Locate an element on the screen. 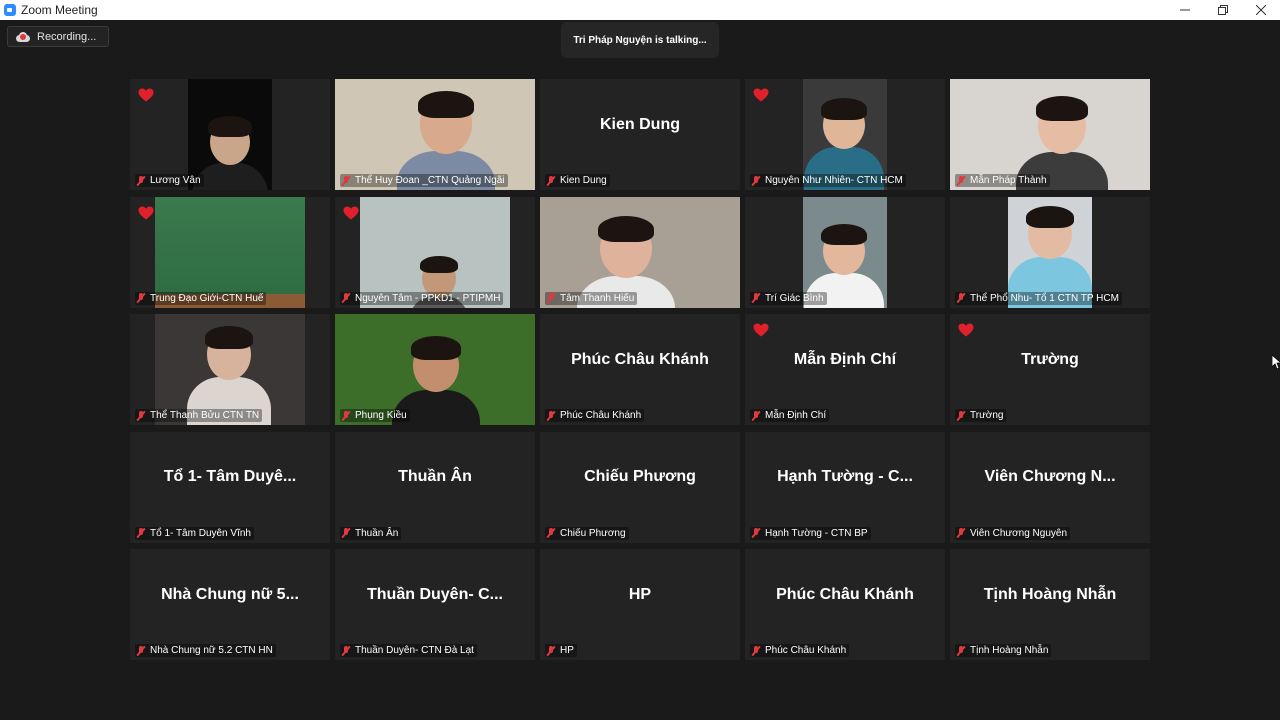  participant-name-text: Nguyên Như Nhiên- CTN HCM is located at coordinates (834, 180).